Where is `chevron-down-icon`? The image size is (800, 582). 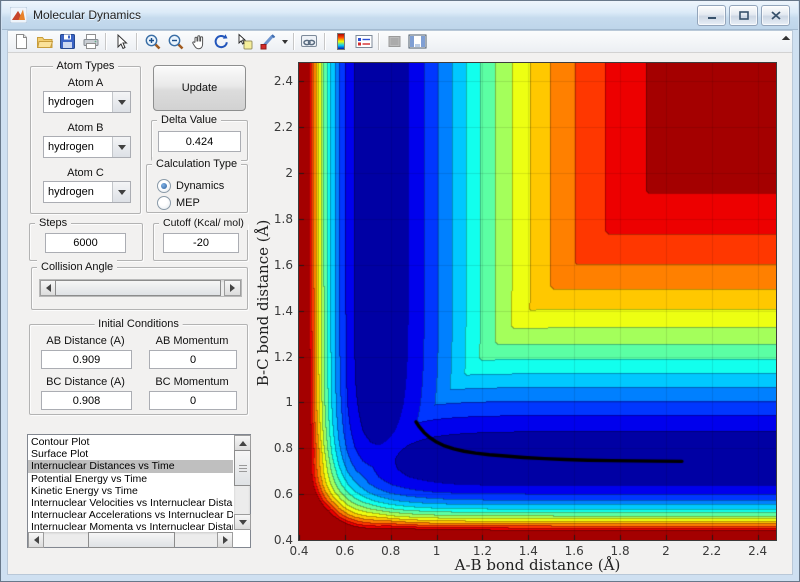 chevron-down-icon is located at coordinates (121, 147).